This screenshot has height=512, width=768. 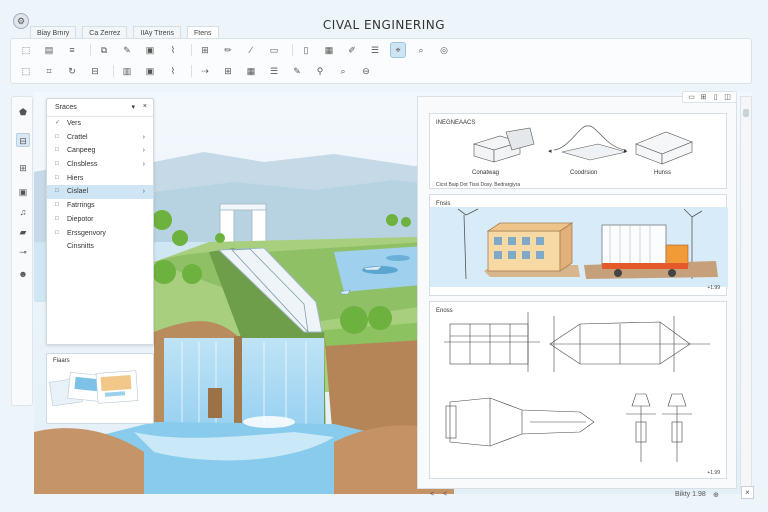 What do you see at coordinates (23, 232) in the screenshot?
I see `folder-icon: ▰` at bounding box center [23, 232].